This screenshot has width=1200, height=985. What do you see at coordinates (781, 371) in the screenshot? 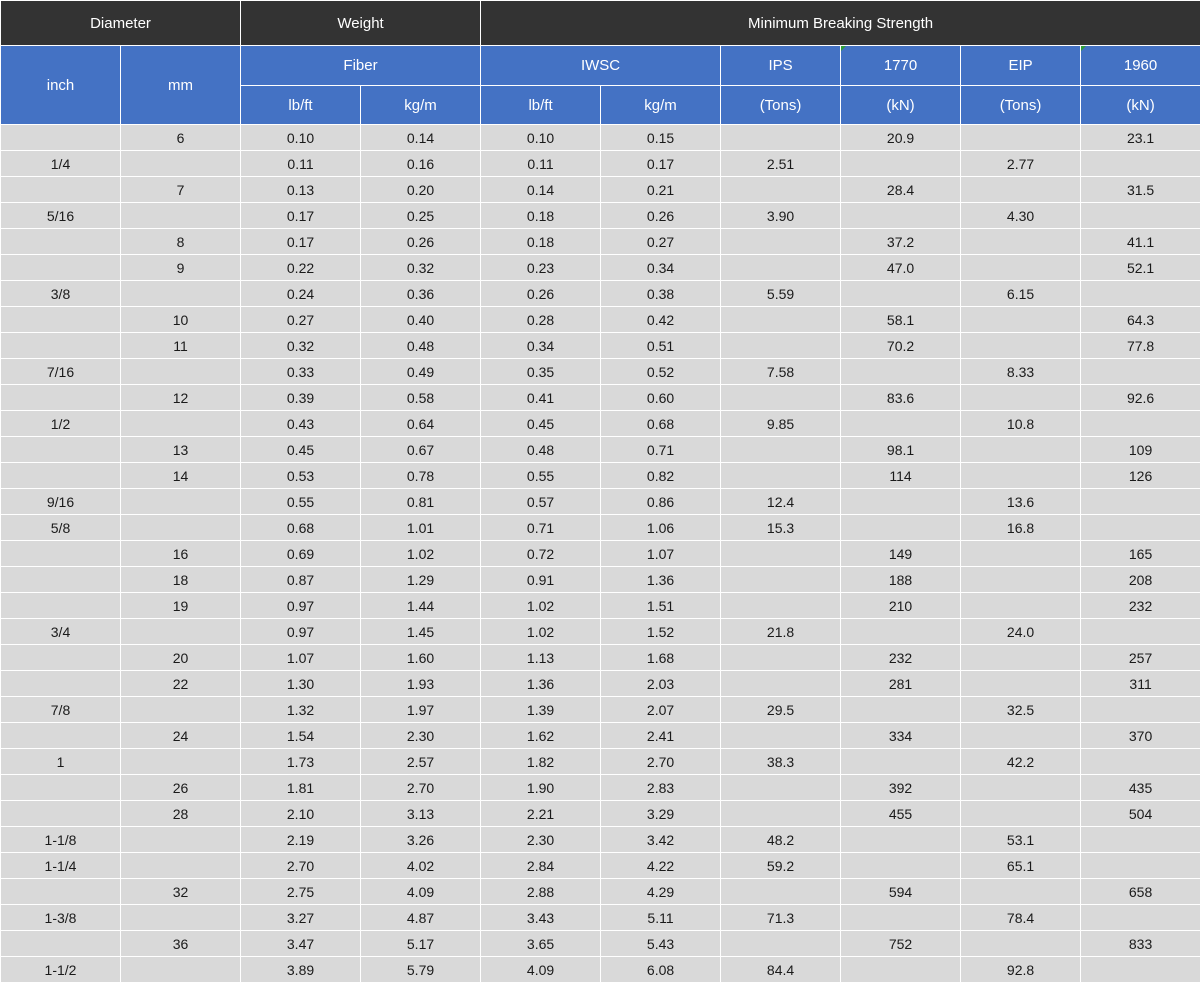
I see `cell-ips-tons: 7.58` at bounding box center [781, 371].